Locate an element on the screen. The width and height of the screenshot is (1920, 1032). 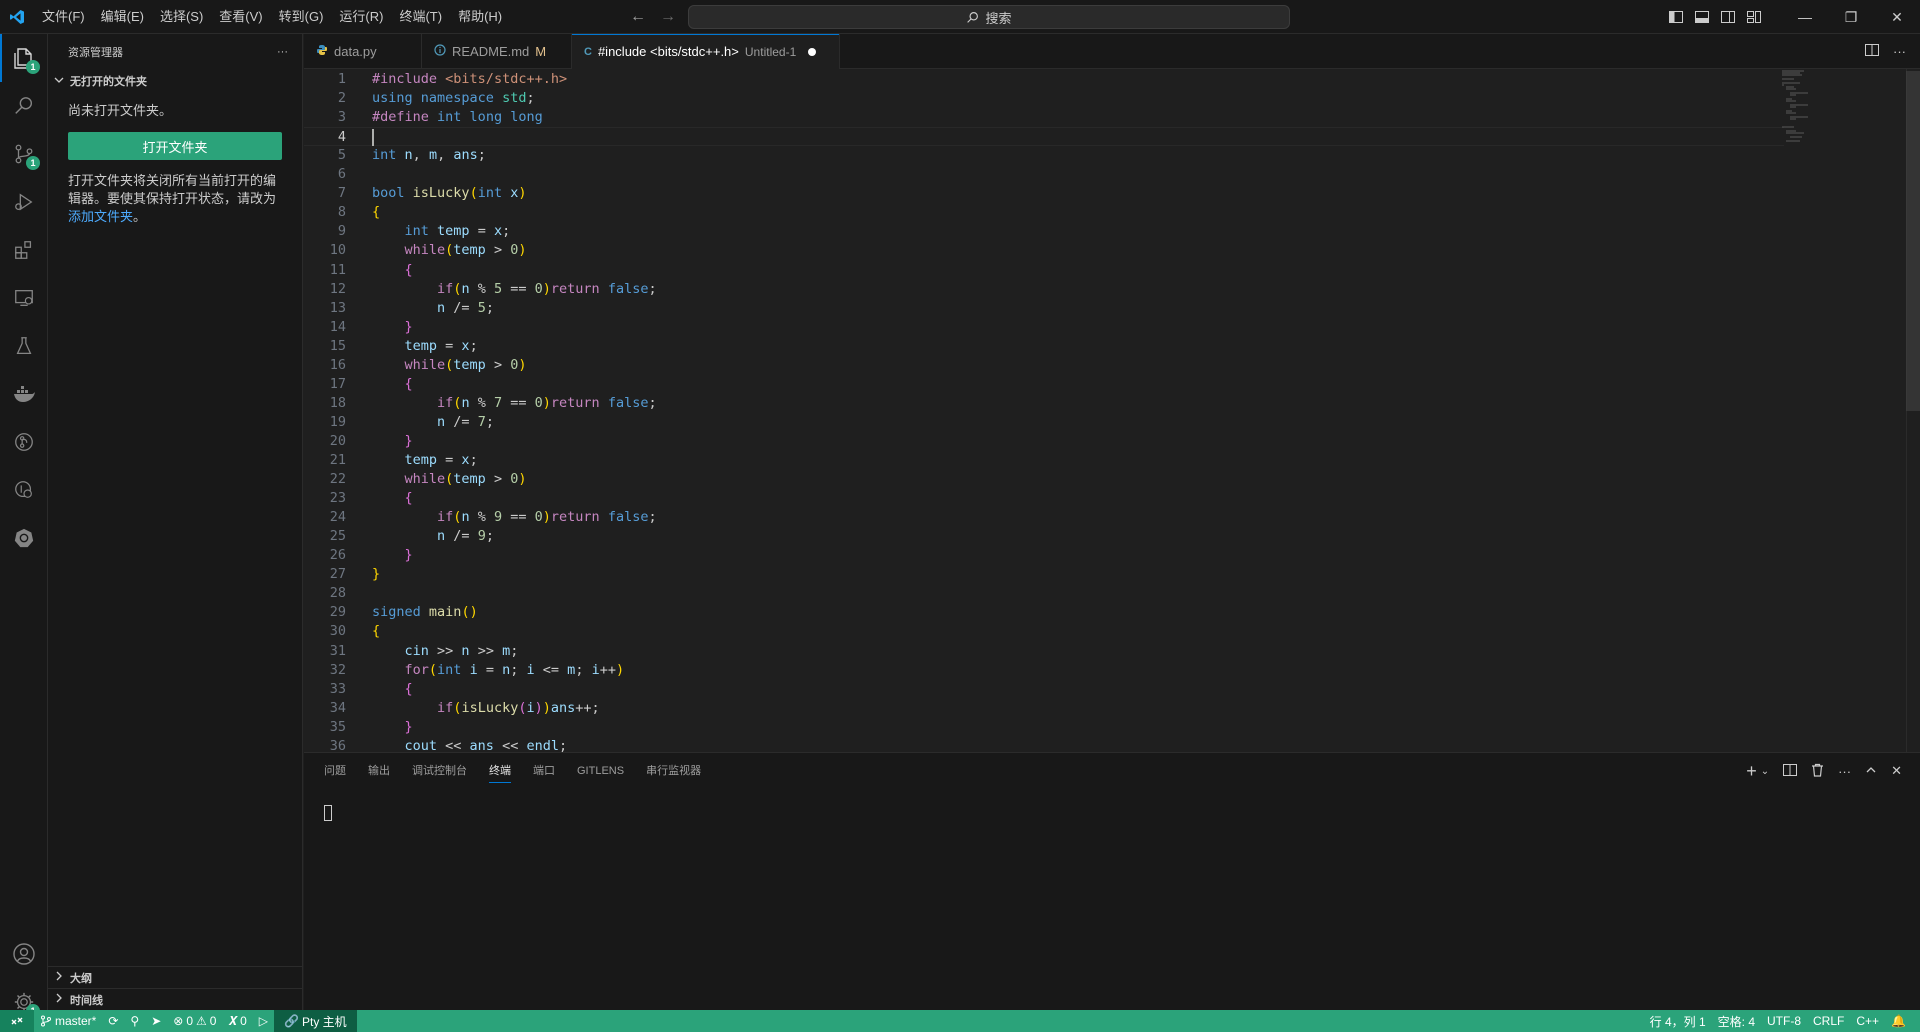
code-line: 29 signed main() is located at coordinates (1044, 612).